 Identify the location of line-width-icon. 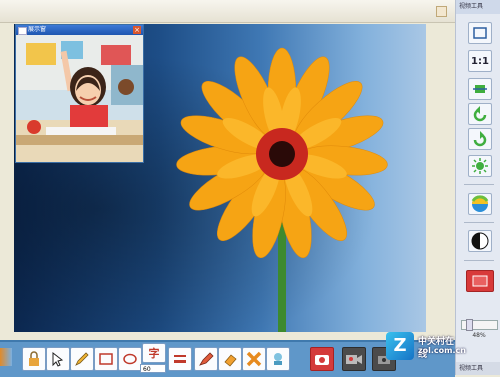
(180, 359).